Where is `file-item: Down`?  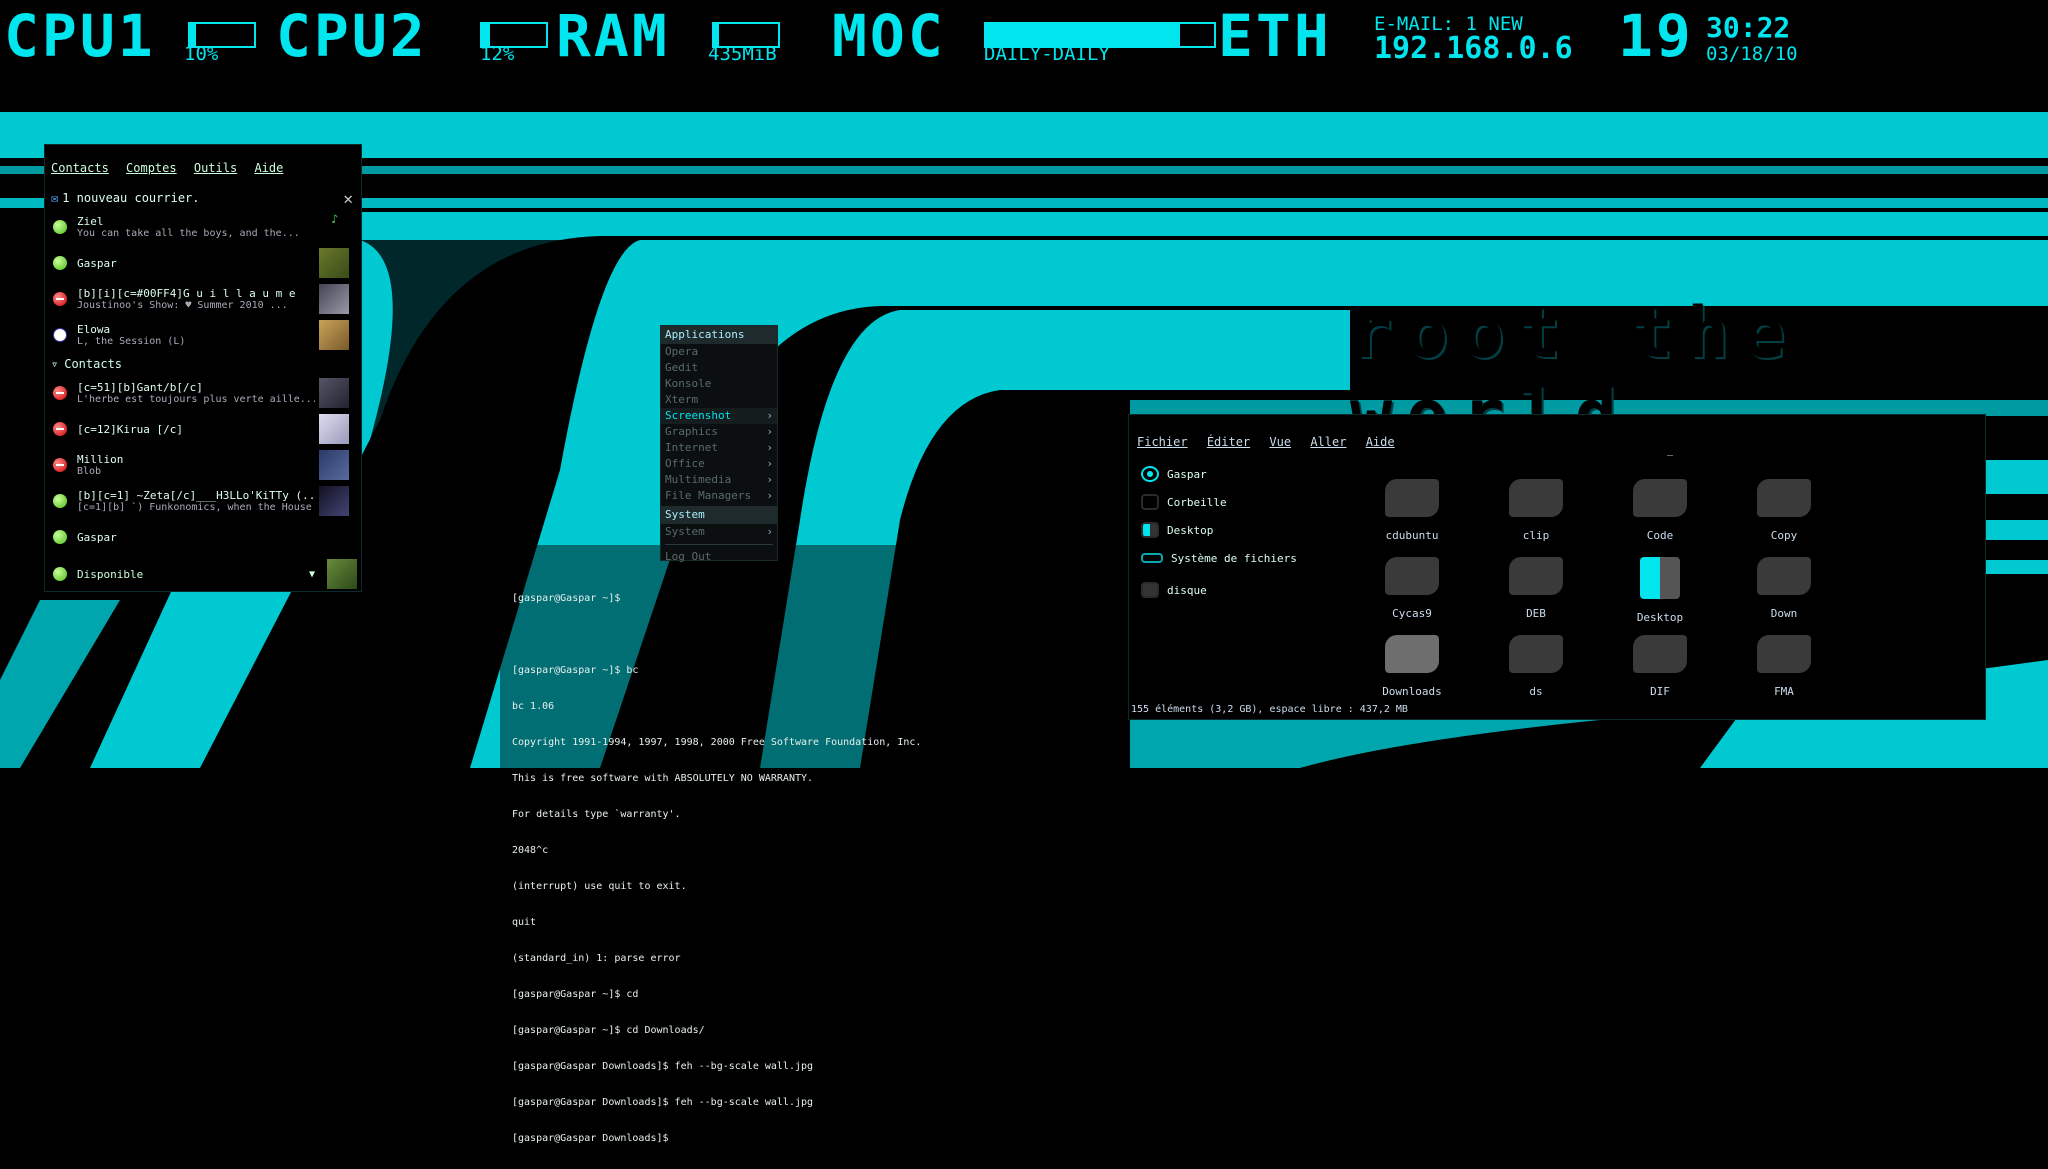
file-item: Down is located at coordinates (1784, 588).